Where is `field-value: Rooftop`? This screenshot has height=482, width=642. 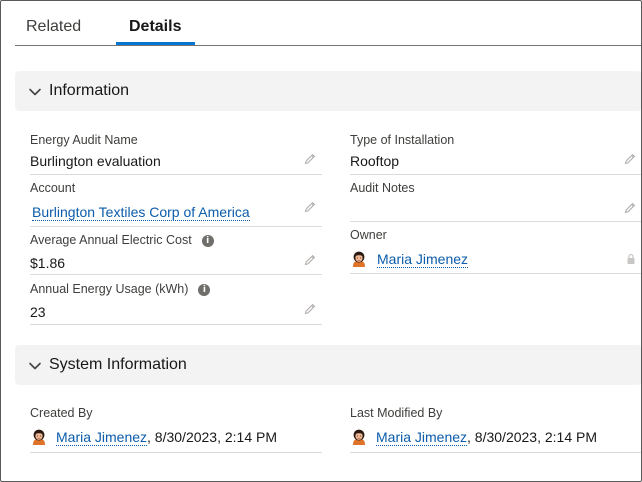
field-value: Rooftop is located at coordinates (375, 161).